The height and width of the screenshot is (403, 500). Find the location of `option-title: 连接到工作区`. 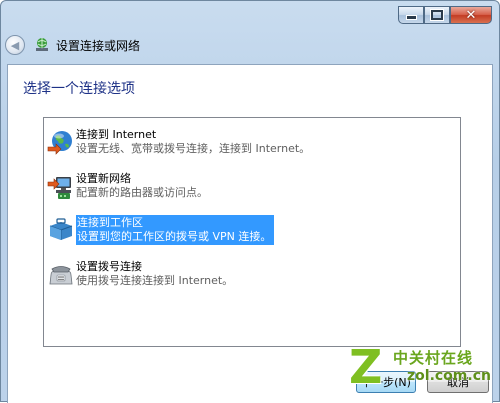

option-title: 连接到工作区 is located at coordinates (110, 222).